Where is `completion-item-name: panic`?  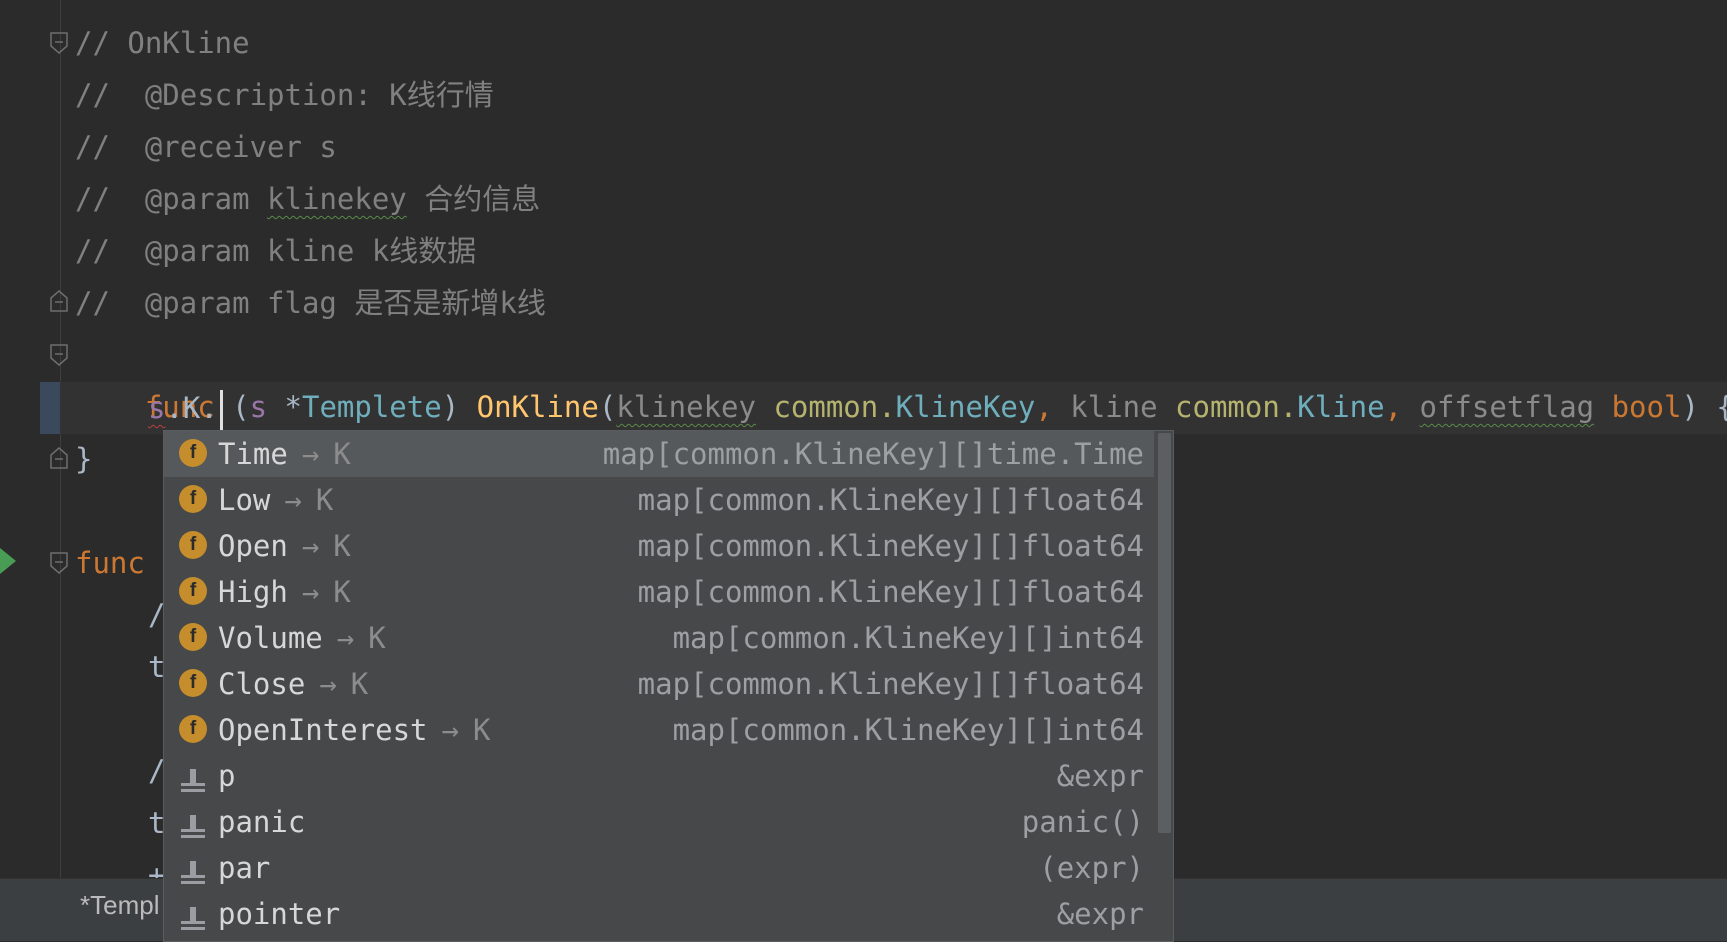
completion-item-name: panic is located at coordinates (261, 822).